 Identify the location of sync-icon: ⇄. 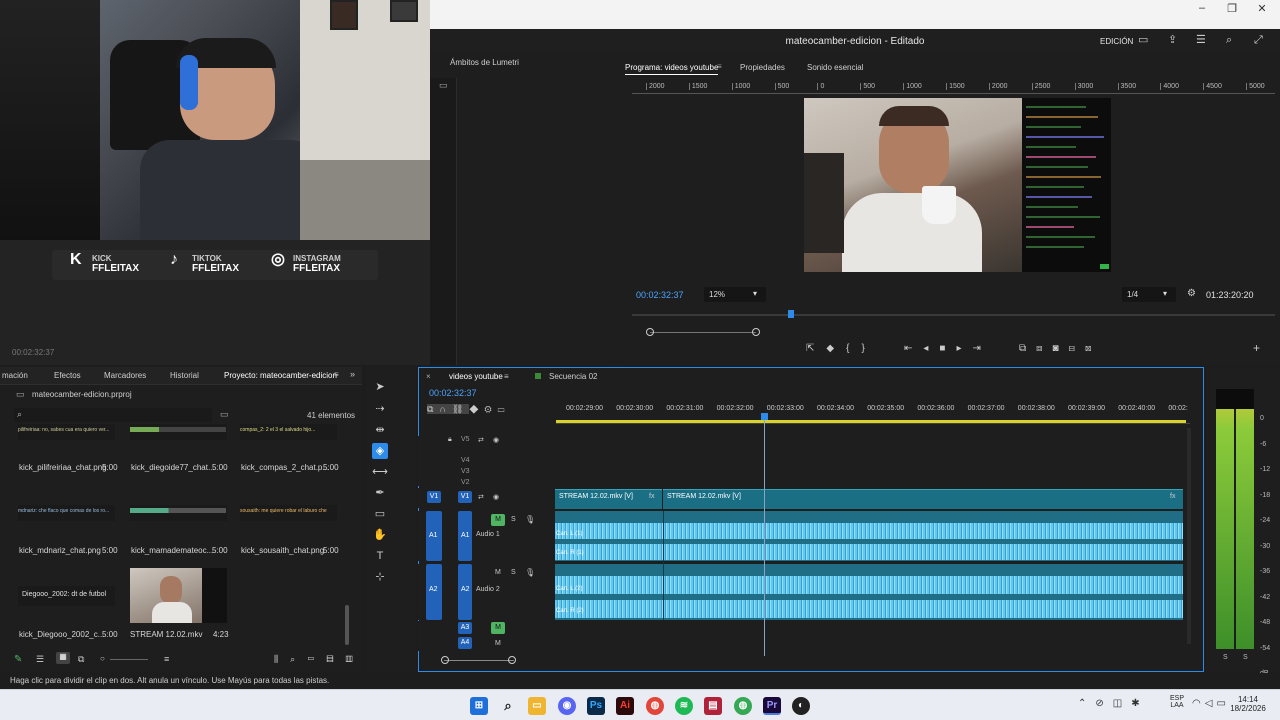
(481, 440).